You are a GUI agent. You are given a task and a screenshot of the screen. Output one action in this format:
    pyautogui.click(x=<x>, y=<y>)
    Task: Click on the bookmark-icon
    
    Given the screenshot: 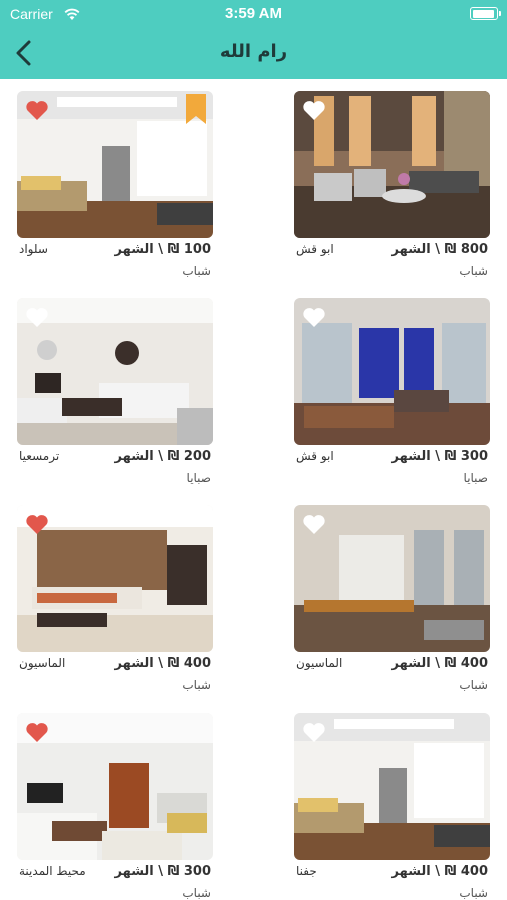 What is the action you would take?
    pyautogui.click(x=196, y=109)
    